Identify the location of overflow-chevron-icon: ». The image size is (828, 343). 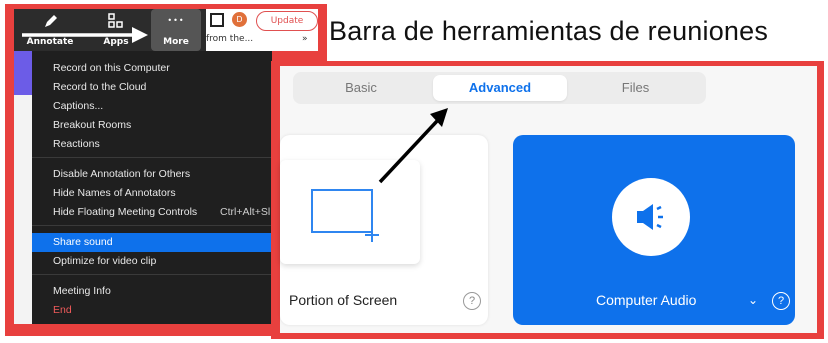
(305, 39).